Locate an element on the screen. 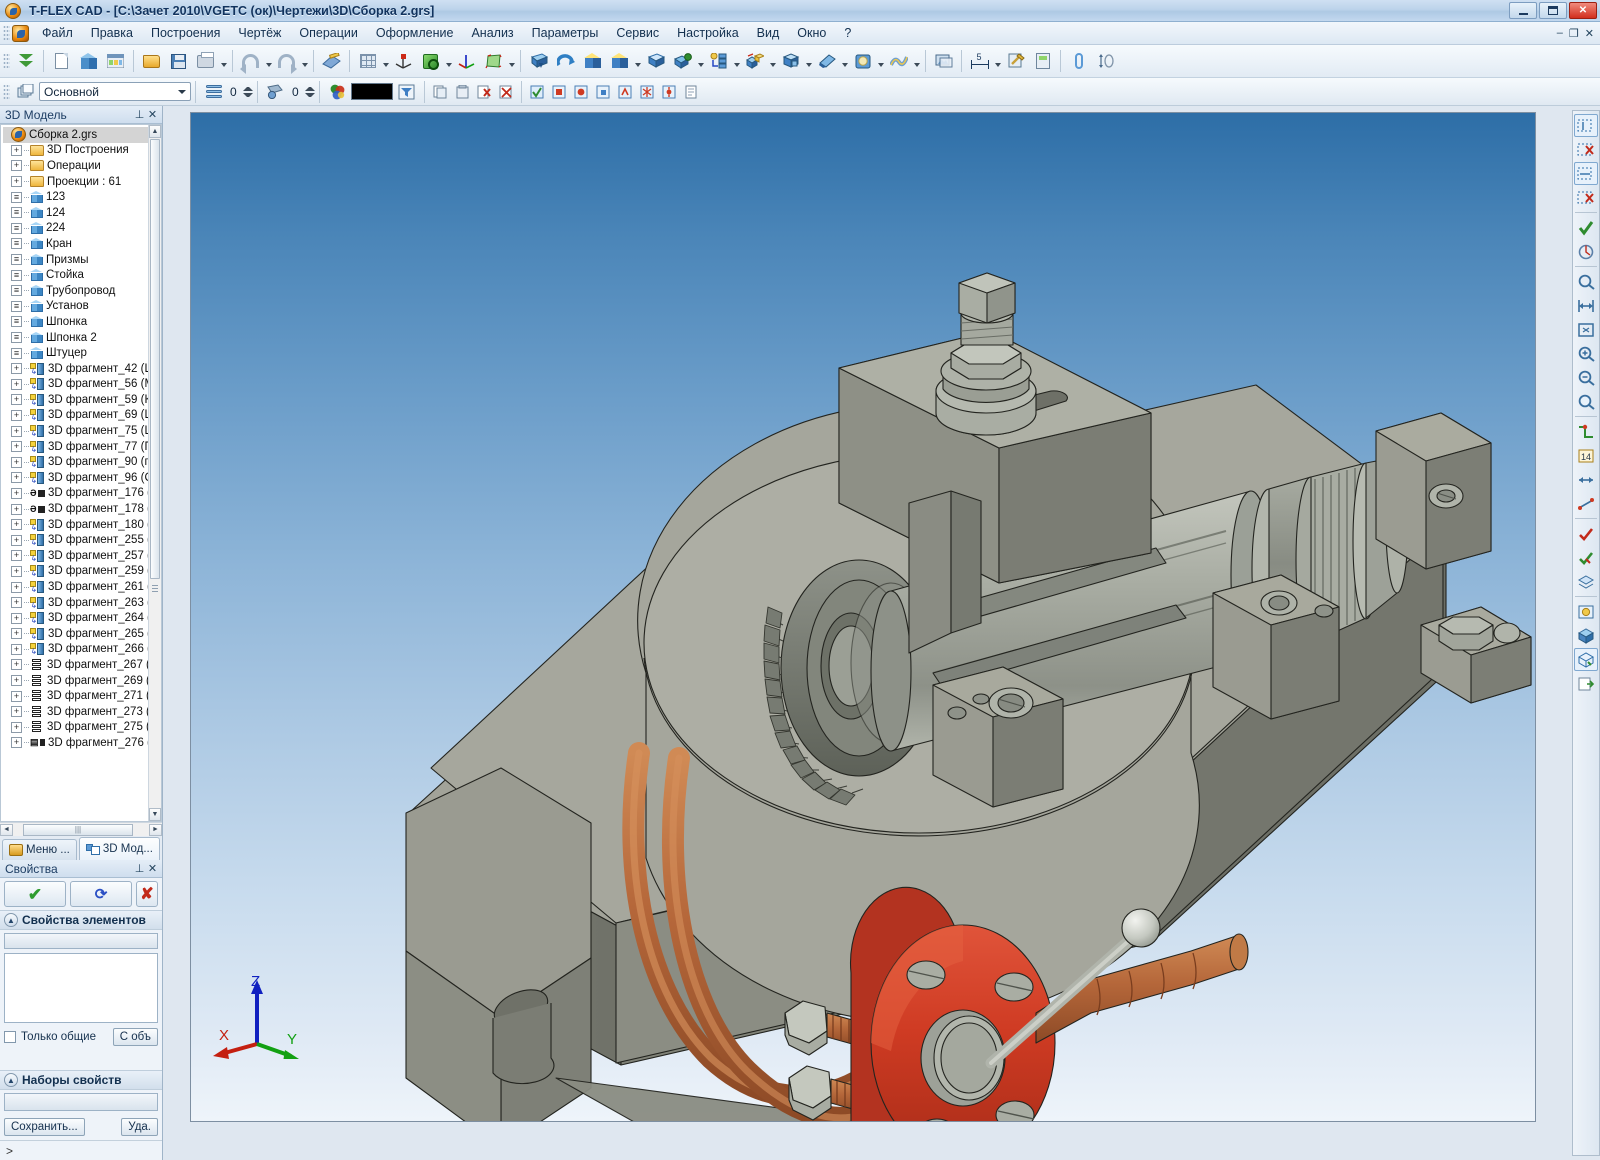 This screenshot has width=1600, height=1160. tree-item: ≡ Трубопровод is located at coordinates (82, 291).